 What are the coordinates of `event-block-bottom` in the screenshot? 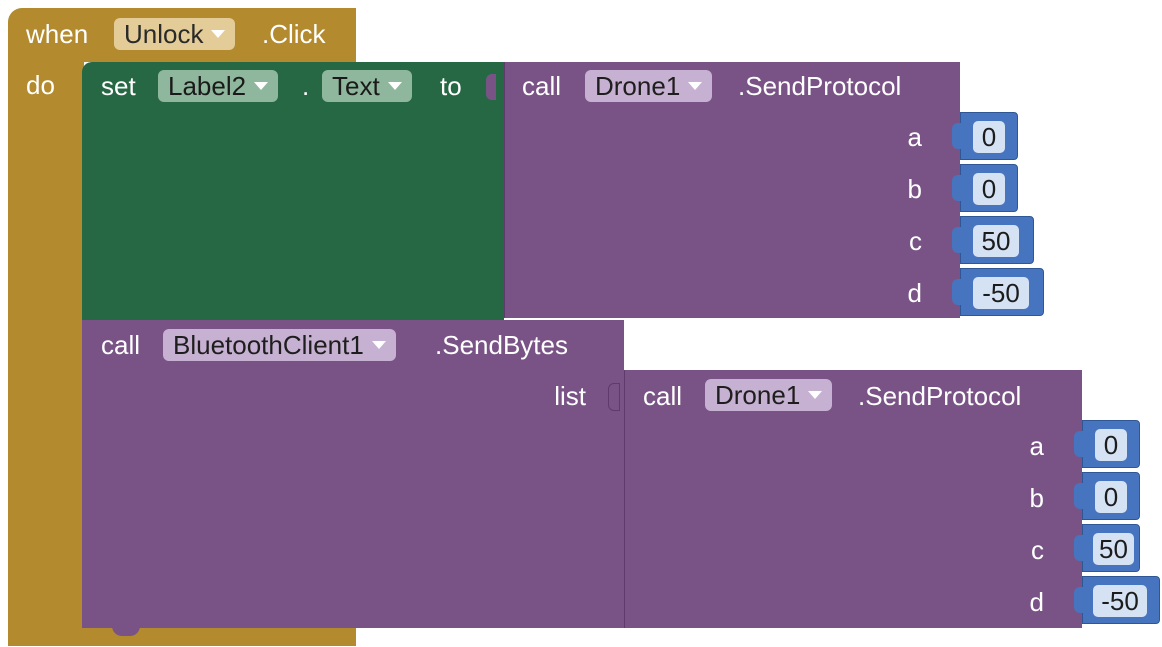 It's located at (182, 637).